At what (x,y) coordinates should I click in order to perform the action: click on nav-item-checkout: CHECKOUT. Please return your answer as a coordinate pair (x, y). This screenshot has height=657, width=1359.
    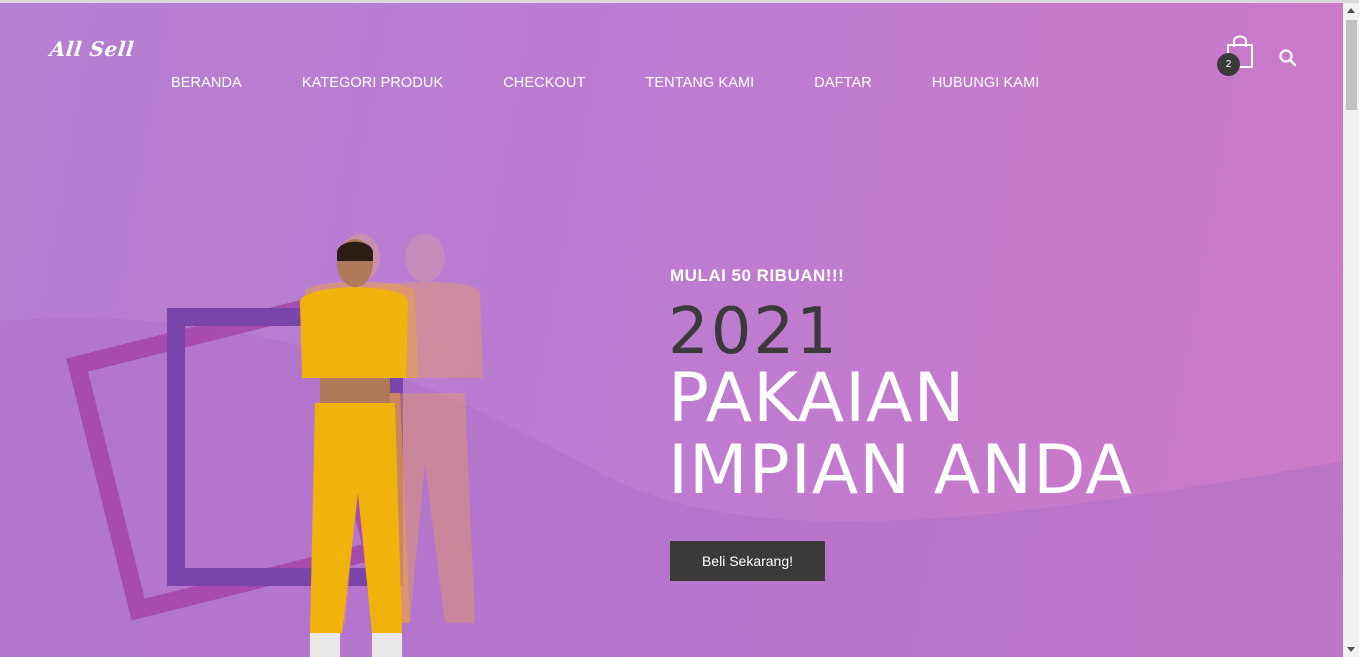
    Looking at the image, I should click on (544, 83).